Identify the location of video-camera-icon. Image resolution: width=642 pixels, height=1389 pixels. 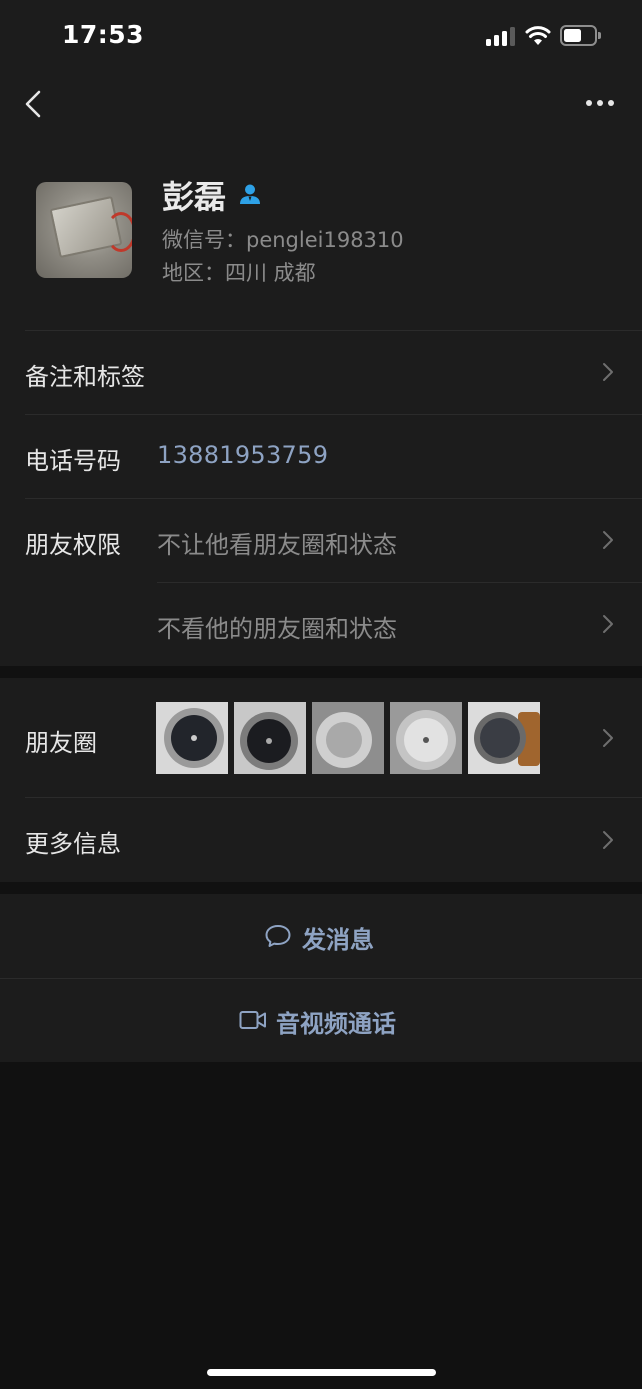
(252, 1020).